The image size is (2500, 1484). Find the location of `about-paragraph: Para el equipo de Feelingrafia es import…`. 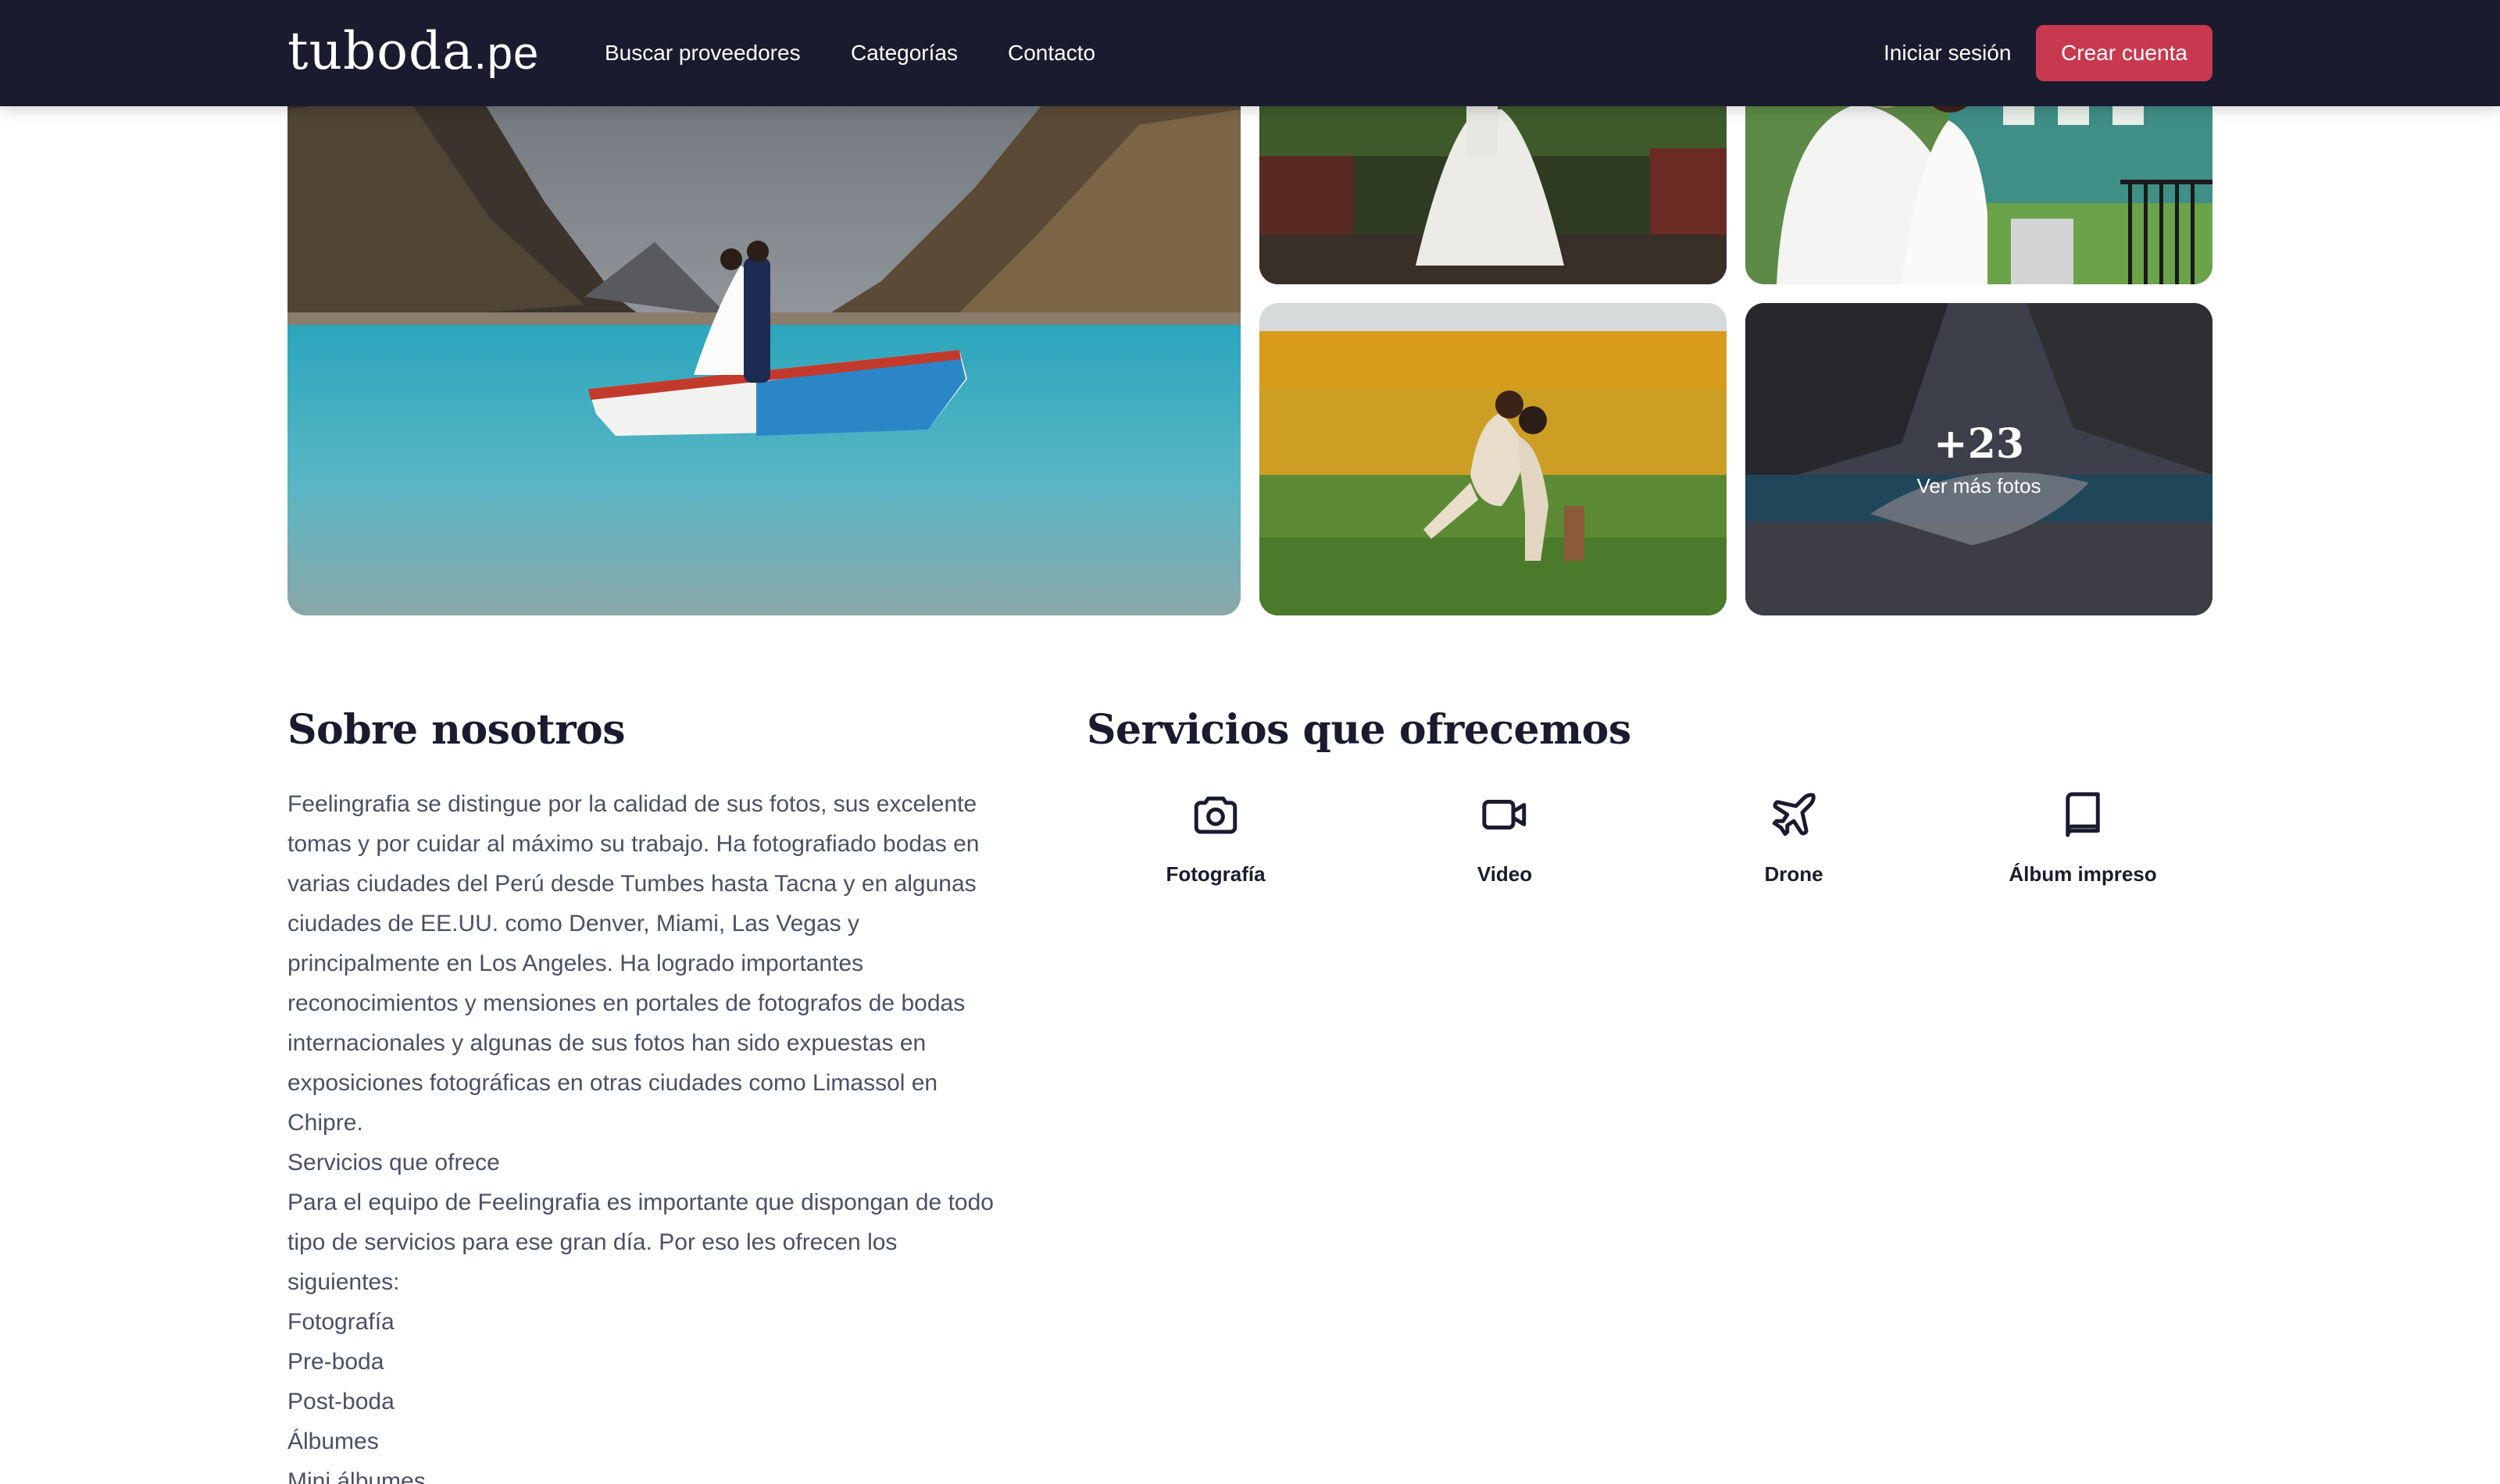

about-paragraph: Para el equipo de Feelingrafia es import… is located at coordinates (641, 1242).